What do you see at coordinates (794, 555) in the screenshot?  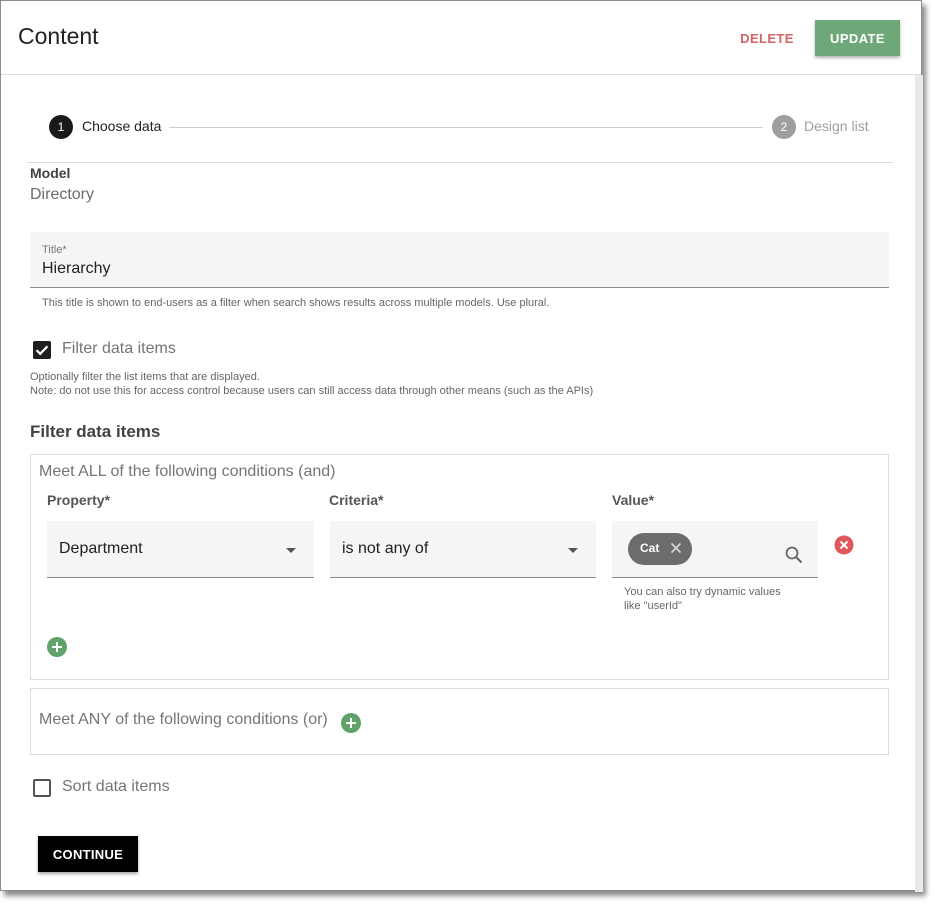 I see `search-icon` at bounding box center [794, 555].